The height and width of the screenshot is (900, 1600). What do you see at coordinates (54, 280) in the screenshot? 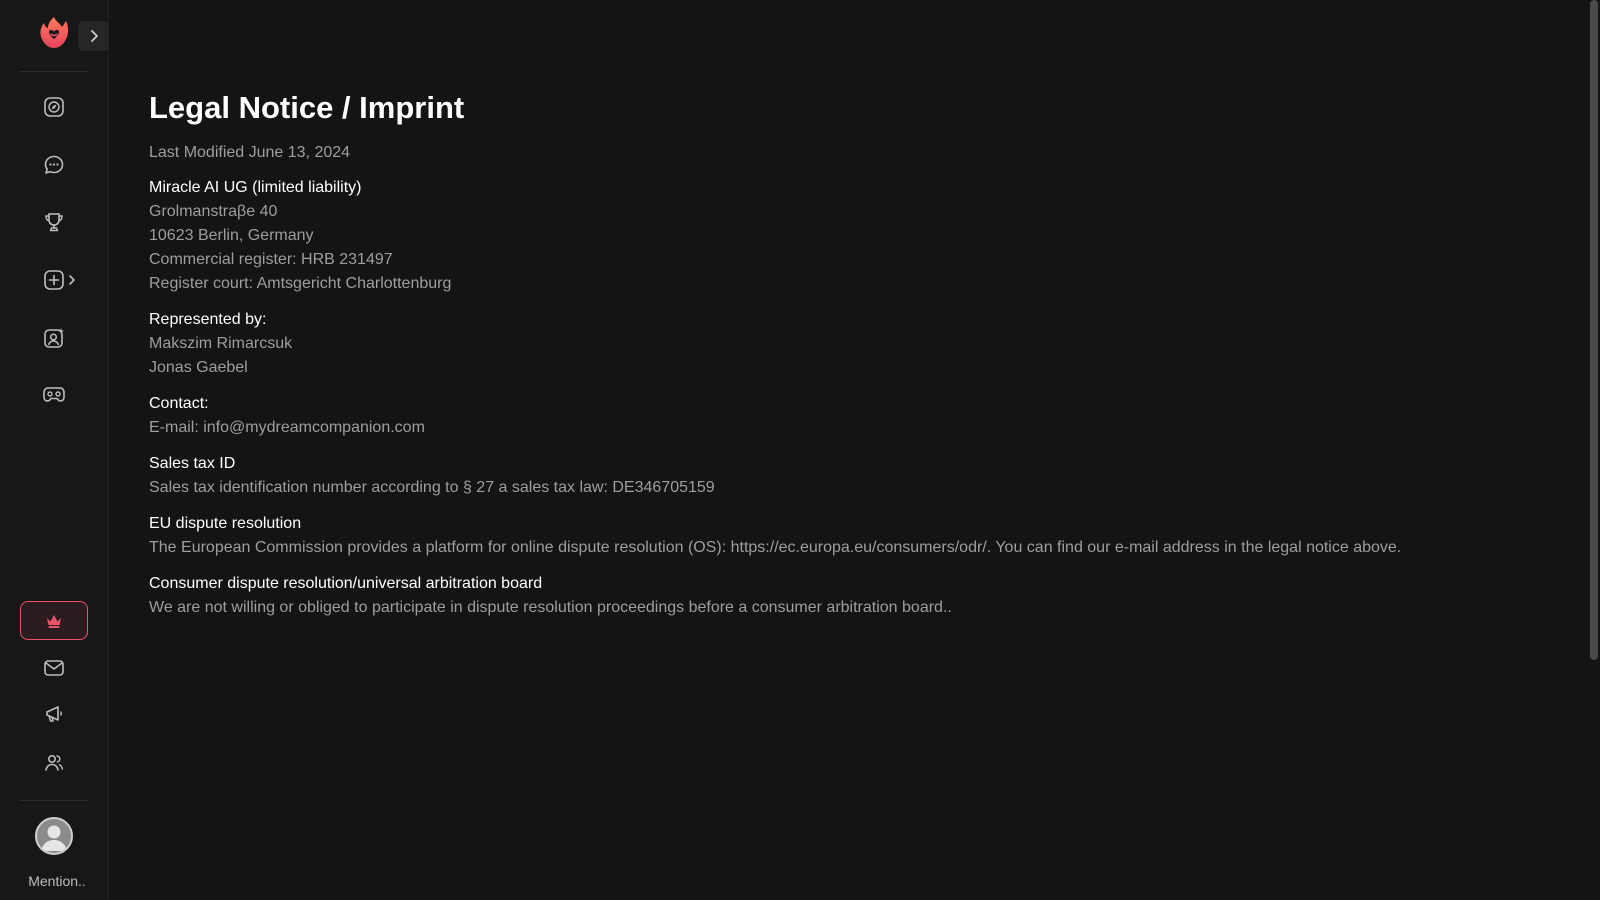
I see `plus-square-icon` at bounding box center [54, 280].